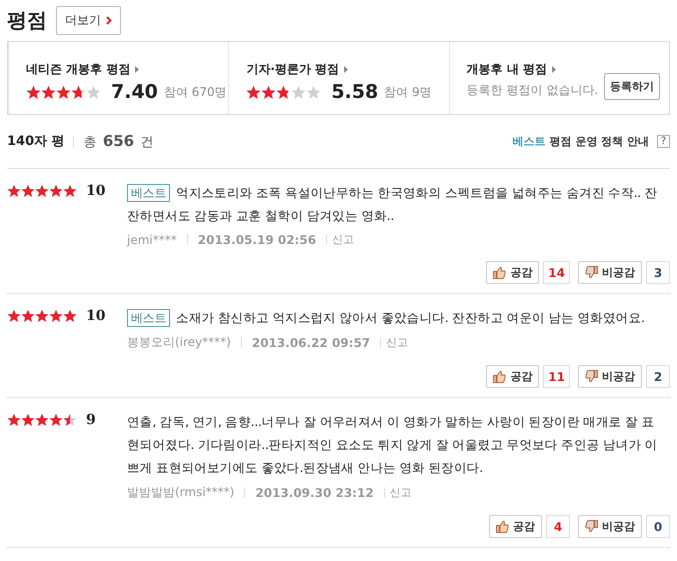  Describe the element at coordinates (663, 141) in the screenshot. I see `help-button: ?` at that location.